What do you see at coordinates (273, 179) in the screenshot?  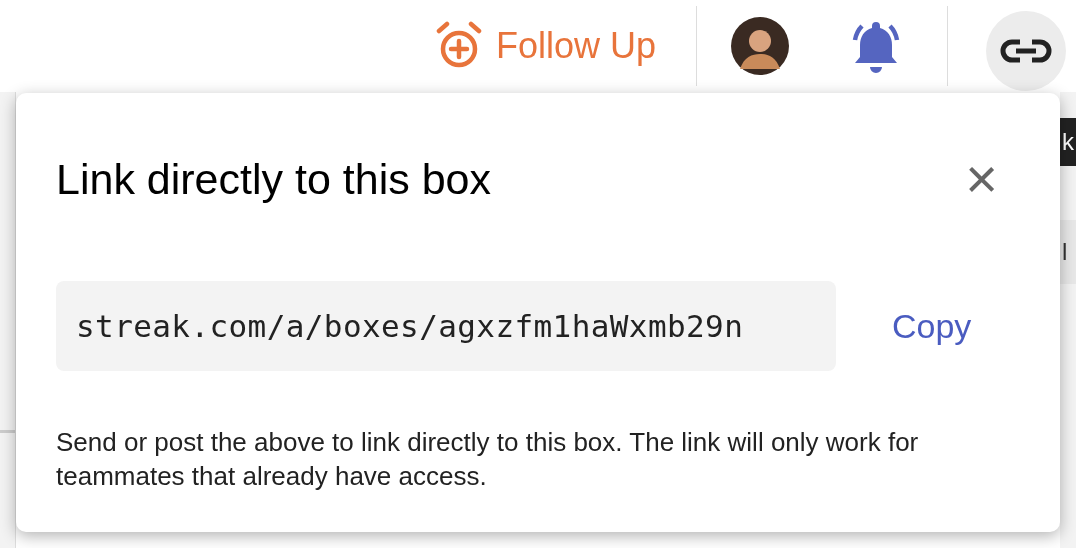 I see `popover-title: Link directly to this box` at bounding box center [273, 179].